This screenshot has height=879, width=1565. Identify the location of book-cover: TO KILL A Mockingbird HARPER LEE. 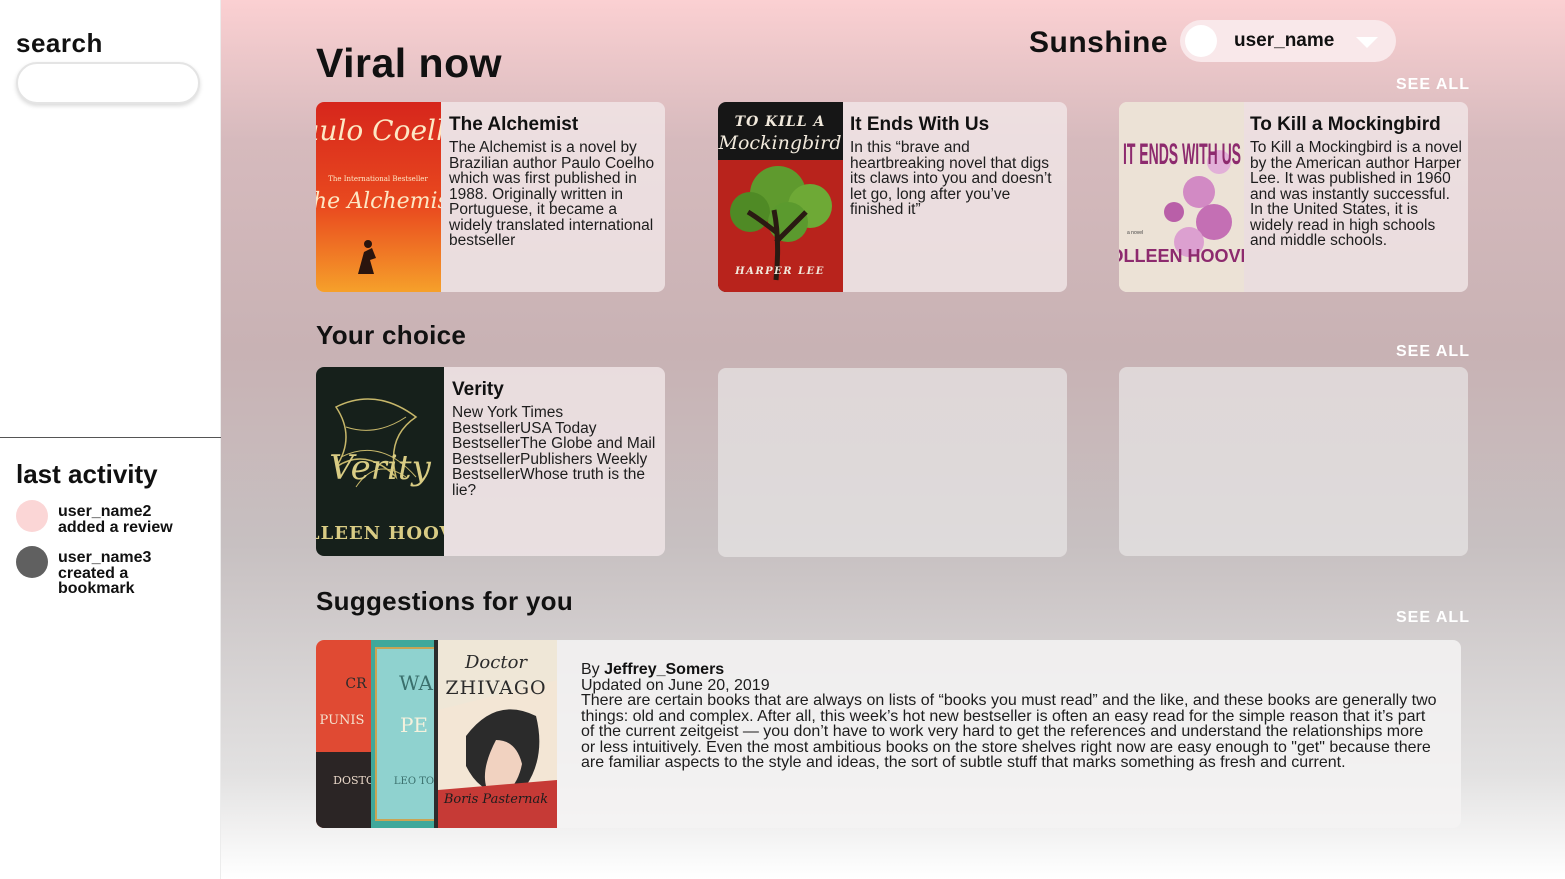
(780, 197).